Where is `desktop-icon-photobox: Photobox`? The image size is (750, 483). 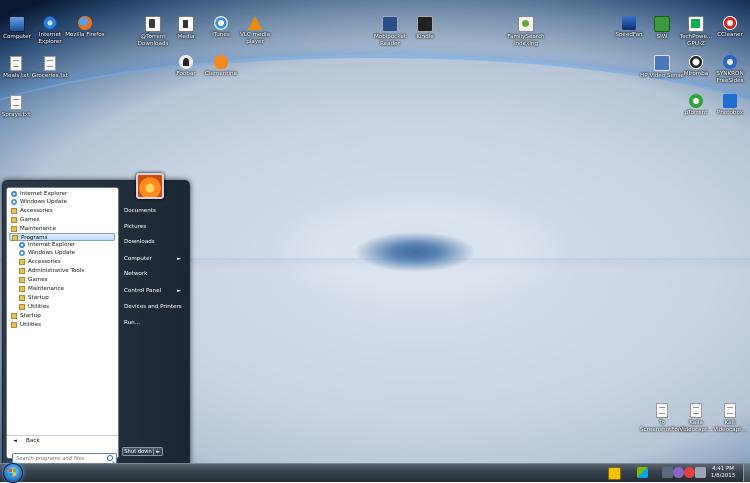 desktop-icon-photobox: Photobox is located at coordinates (729, 105).